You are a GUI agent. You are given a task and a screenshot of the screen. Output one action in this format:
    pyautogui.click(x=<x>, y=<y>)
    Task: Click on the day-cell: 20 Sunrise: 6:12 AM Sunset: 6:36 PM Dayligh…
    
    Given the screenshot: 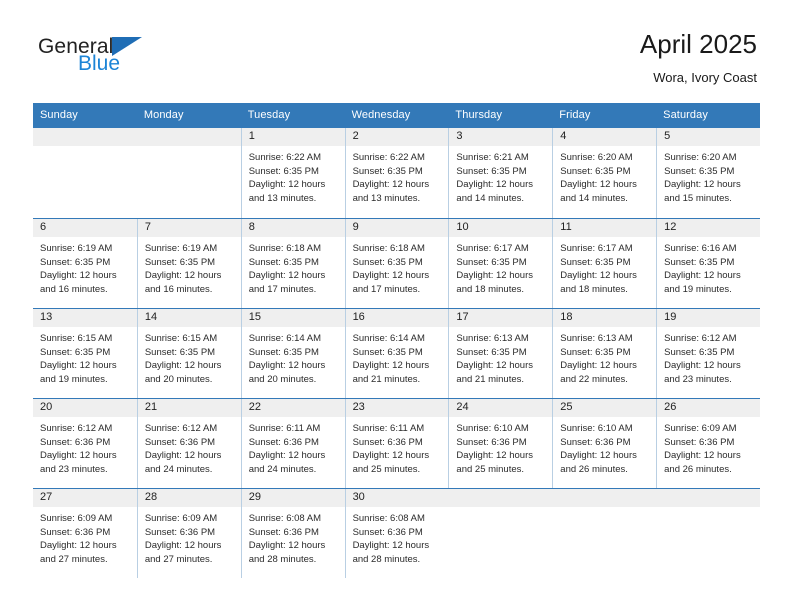 What is the action you would take?
    pyautogui.click(x=85, y=443)
    